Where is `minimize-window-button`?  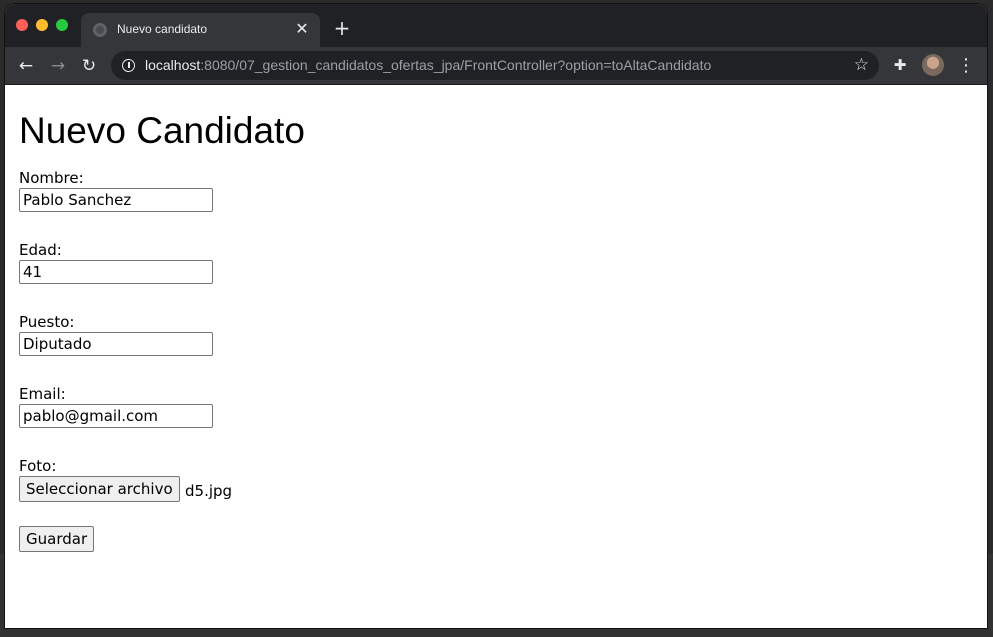 minimize-window-button is located at coordinates (42, 25).